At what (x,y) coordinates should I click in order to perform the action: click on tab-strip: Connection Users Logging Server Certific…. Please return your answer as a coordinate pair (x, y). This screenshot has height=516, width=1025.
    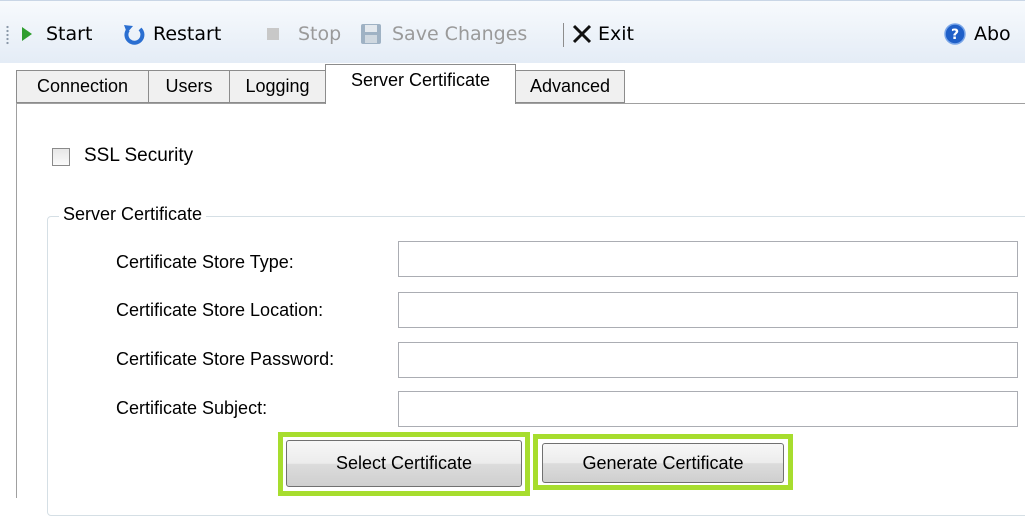
    Looking at the image, I should click on (512, 83).